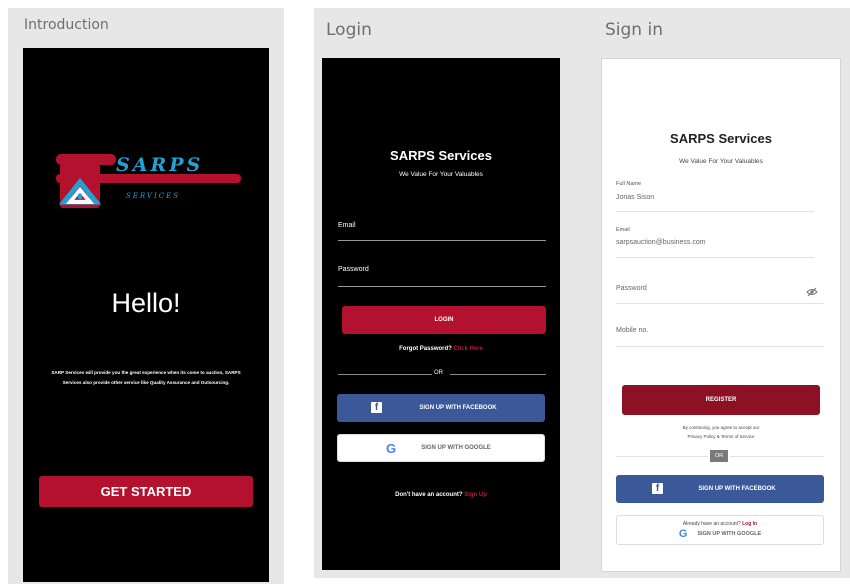 This screenshot has height=584, width=850. What do you see at coordinates (66, 25) in the screenshot?
I see `panel-title: Introduction` at bounding box center [66, 25].